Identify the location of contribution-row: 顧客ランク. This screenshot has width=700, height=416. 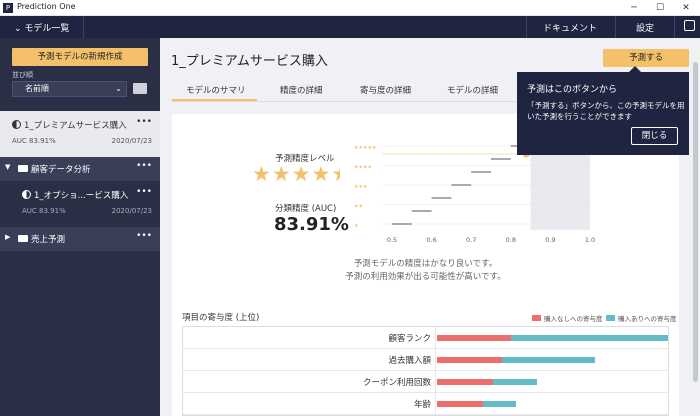
(425, 338).